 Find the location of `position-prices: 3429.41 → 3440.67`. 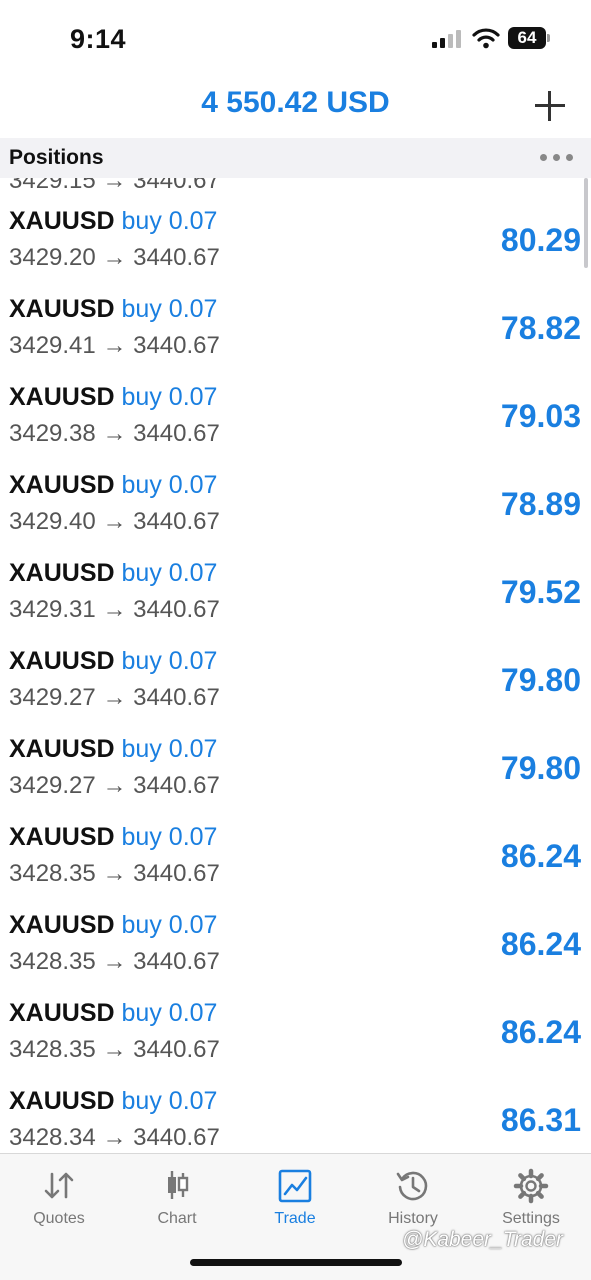

position-prices: 3429.41 → 3440.67 is located at coordinates (114, 346).